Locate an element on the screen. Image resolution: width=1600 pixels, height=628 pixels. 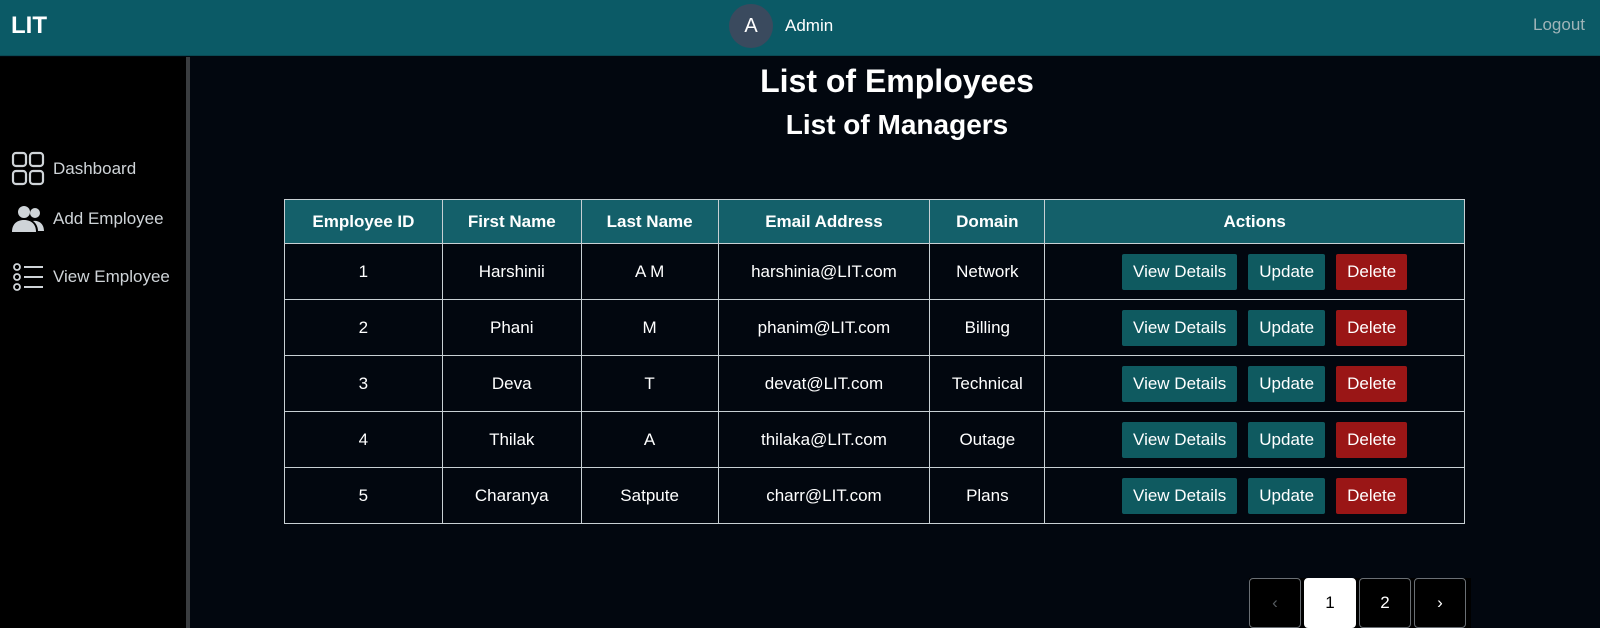
last-name-cell: T is located at coordinates (649, 383).